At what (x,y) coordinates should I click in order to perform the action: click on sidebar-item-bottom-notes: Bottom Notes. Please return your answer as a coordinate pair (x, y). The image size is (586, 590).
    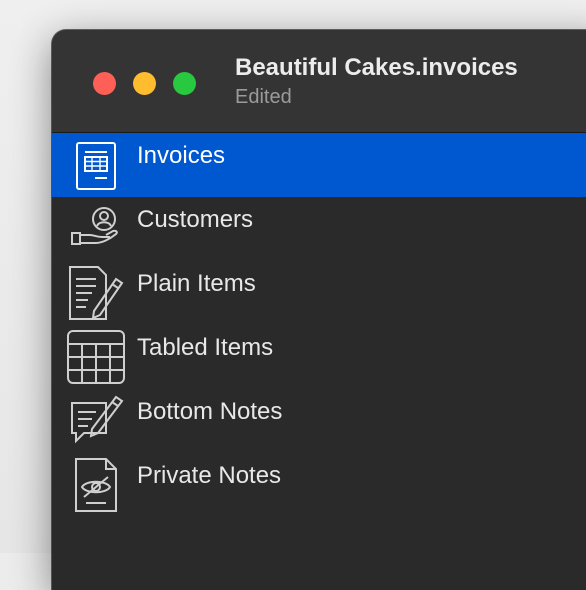
    Looking at the image, I should click on (319, 421).